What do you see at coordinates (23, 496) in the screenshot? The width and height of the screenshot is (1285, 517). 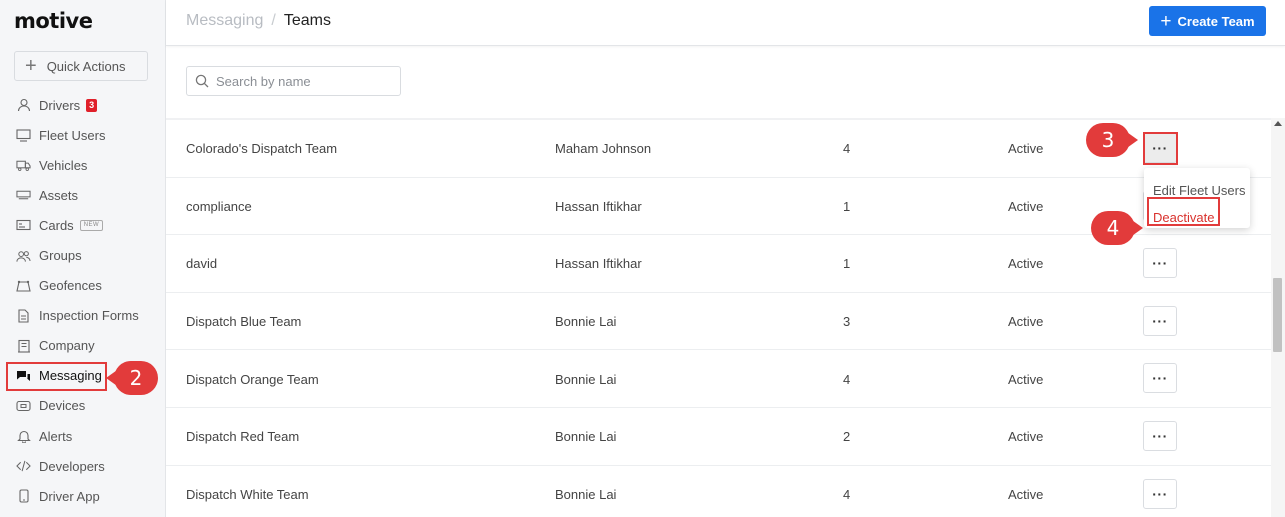 I see `phone-icon` at bounding box center [23, 496].